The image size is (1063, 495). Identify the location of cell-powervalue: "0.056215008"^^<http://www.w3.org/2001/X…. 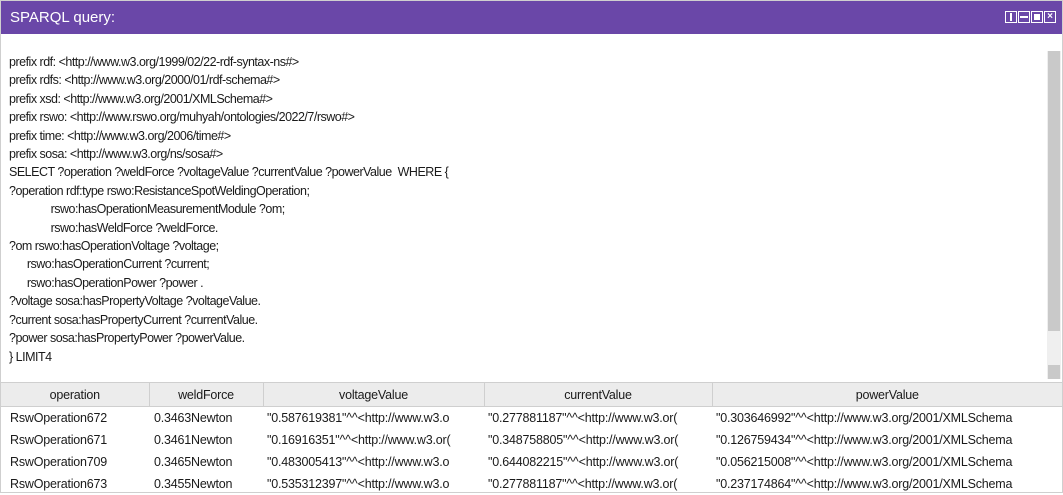
(864, 462).